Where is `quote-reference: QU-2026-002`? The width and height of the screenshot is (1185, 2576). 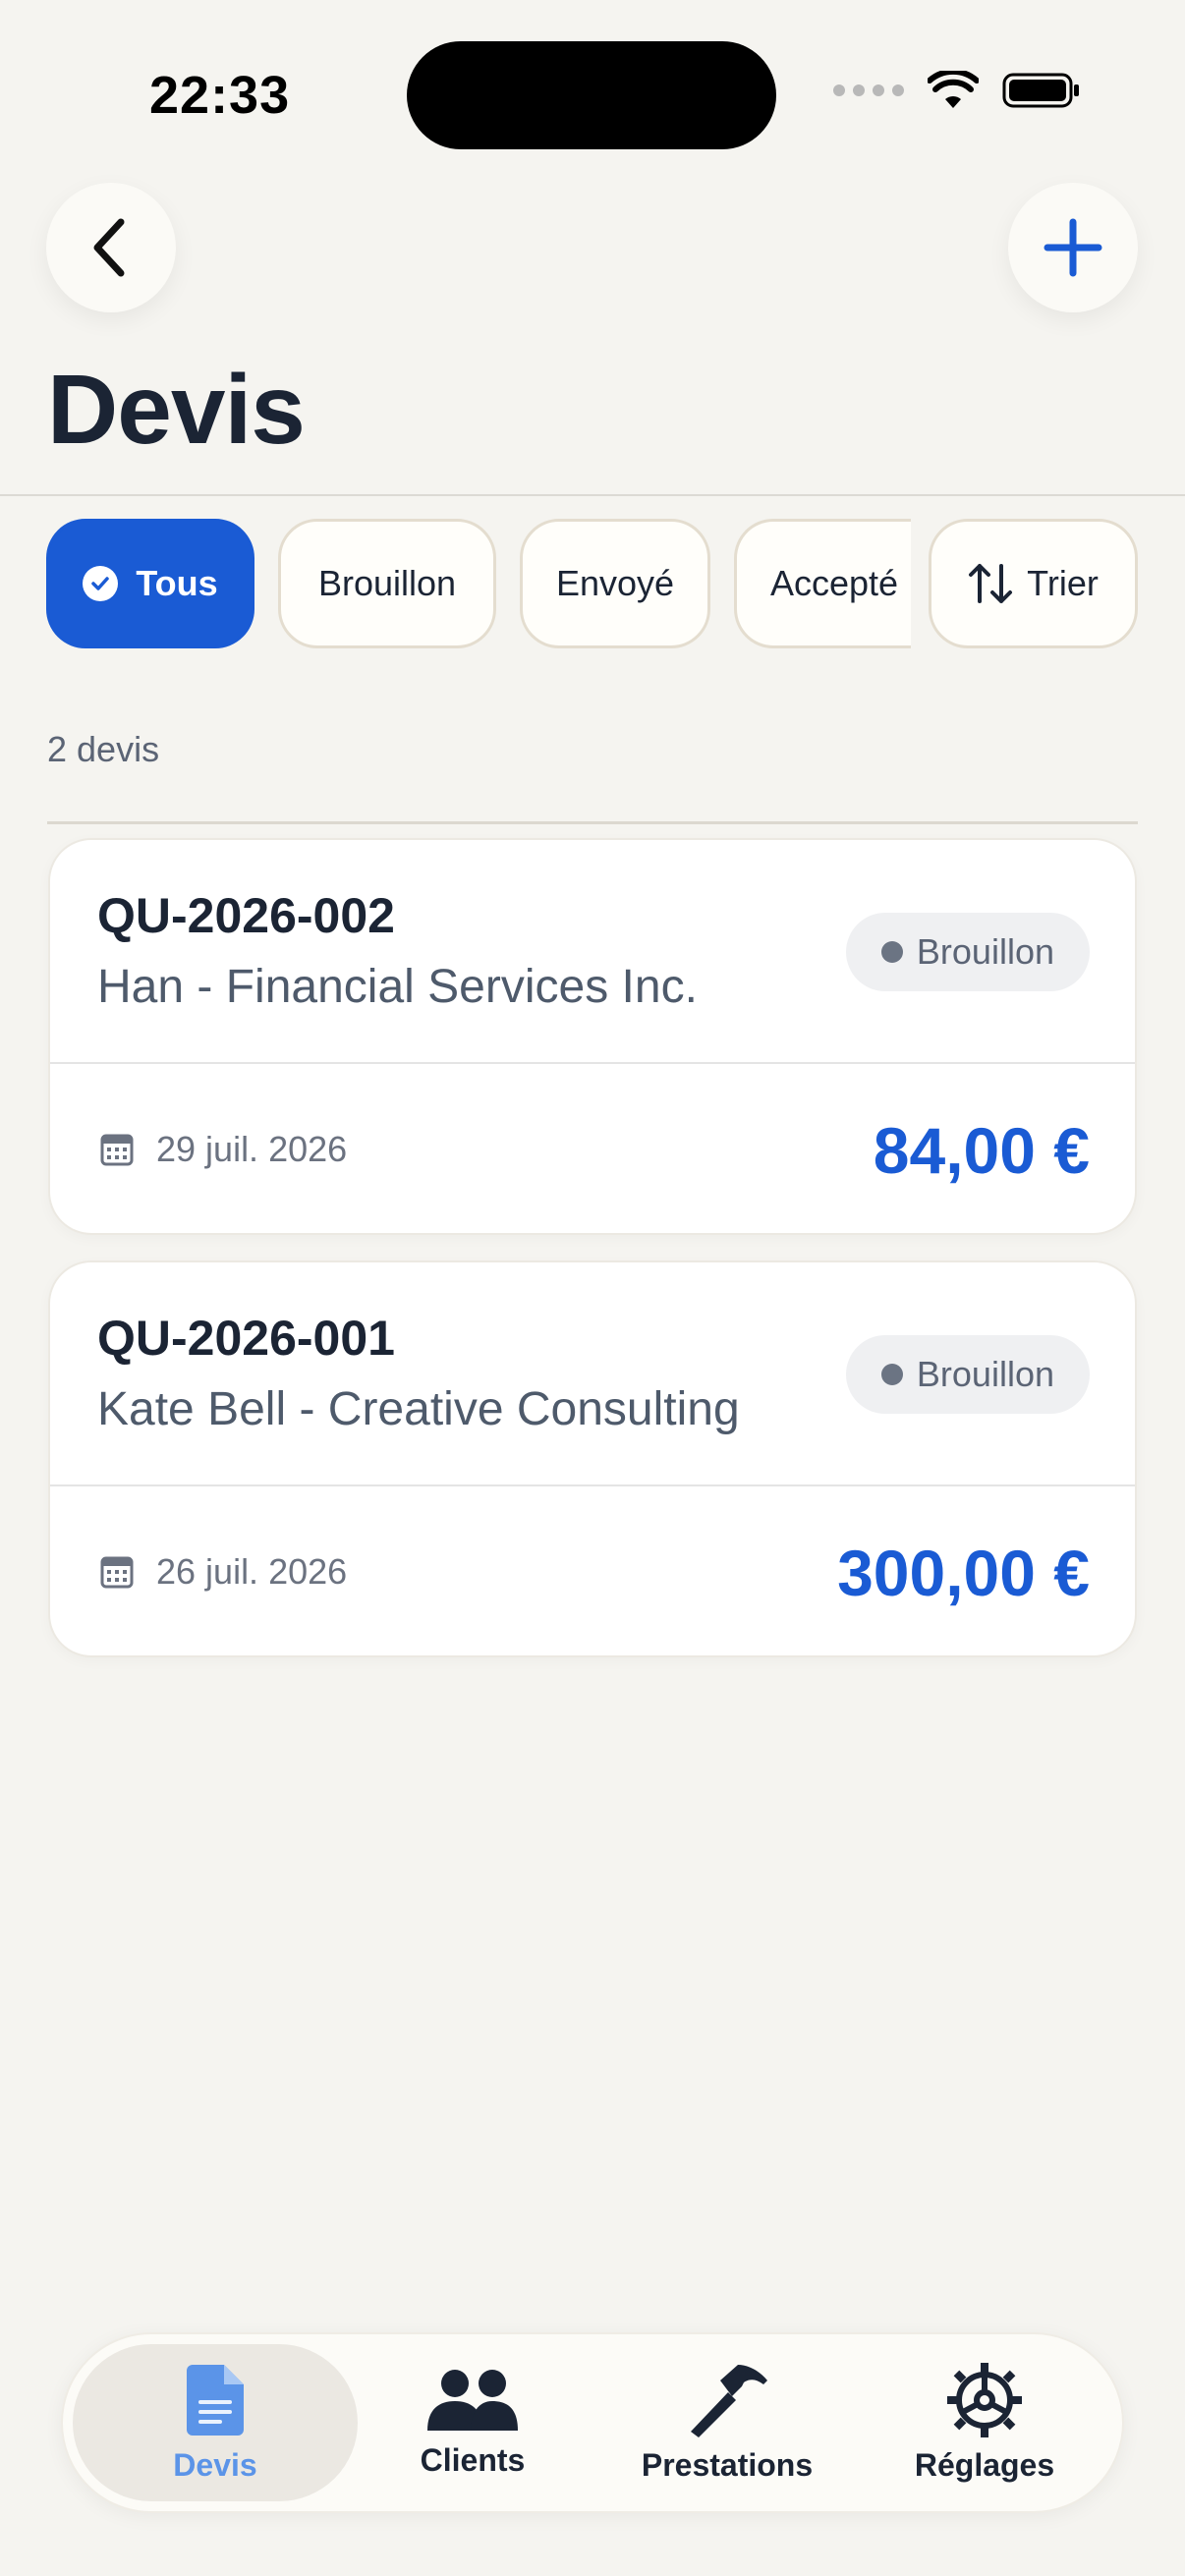 quote-reference: QU-2026-002 is located at coordinates (246, 915).